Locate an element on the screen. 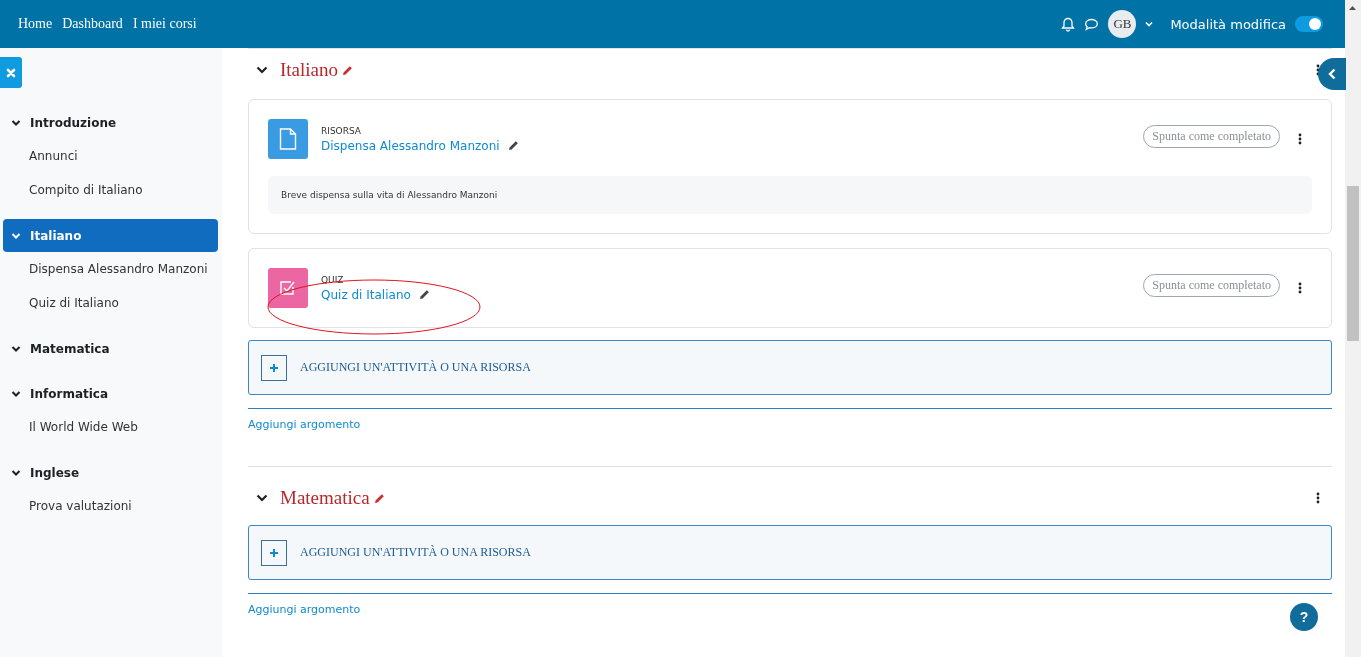 This screenshot has height=657, width=1361. scrollbar-thumb is located at coordinates (1353, 263).